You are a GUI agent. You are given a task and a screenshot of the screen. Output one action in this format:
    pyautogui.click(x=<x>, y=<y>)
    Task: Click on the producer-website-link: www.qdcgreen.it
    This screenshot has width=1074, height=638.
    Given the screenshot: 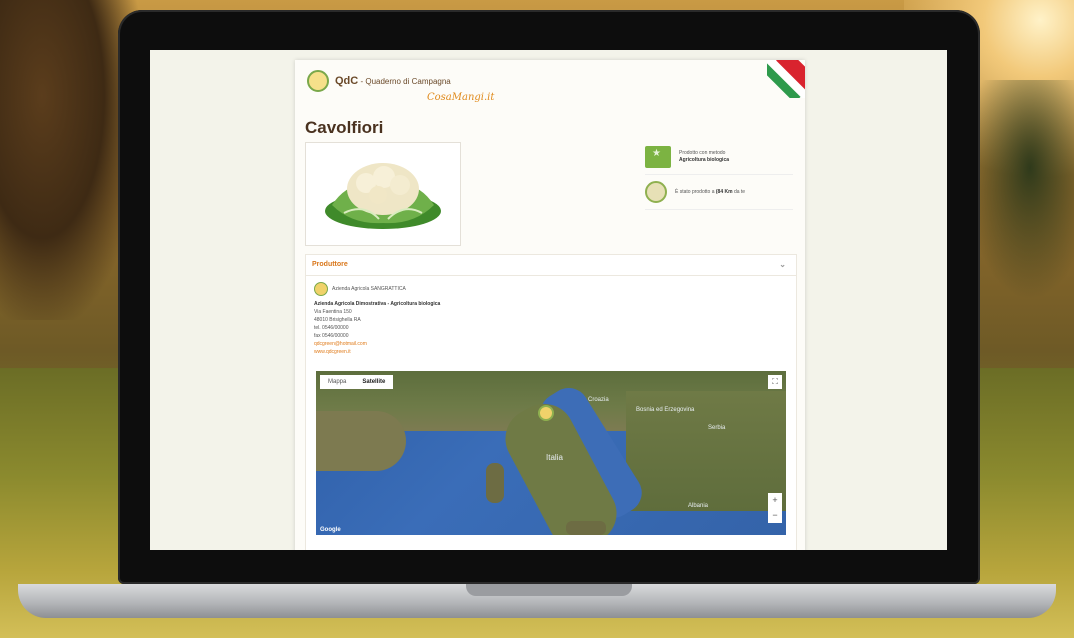 What is the action you would take?
    pyautogui.click(x=551, y=352)
    